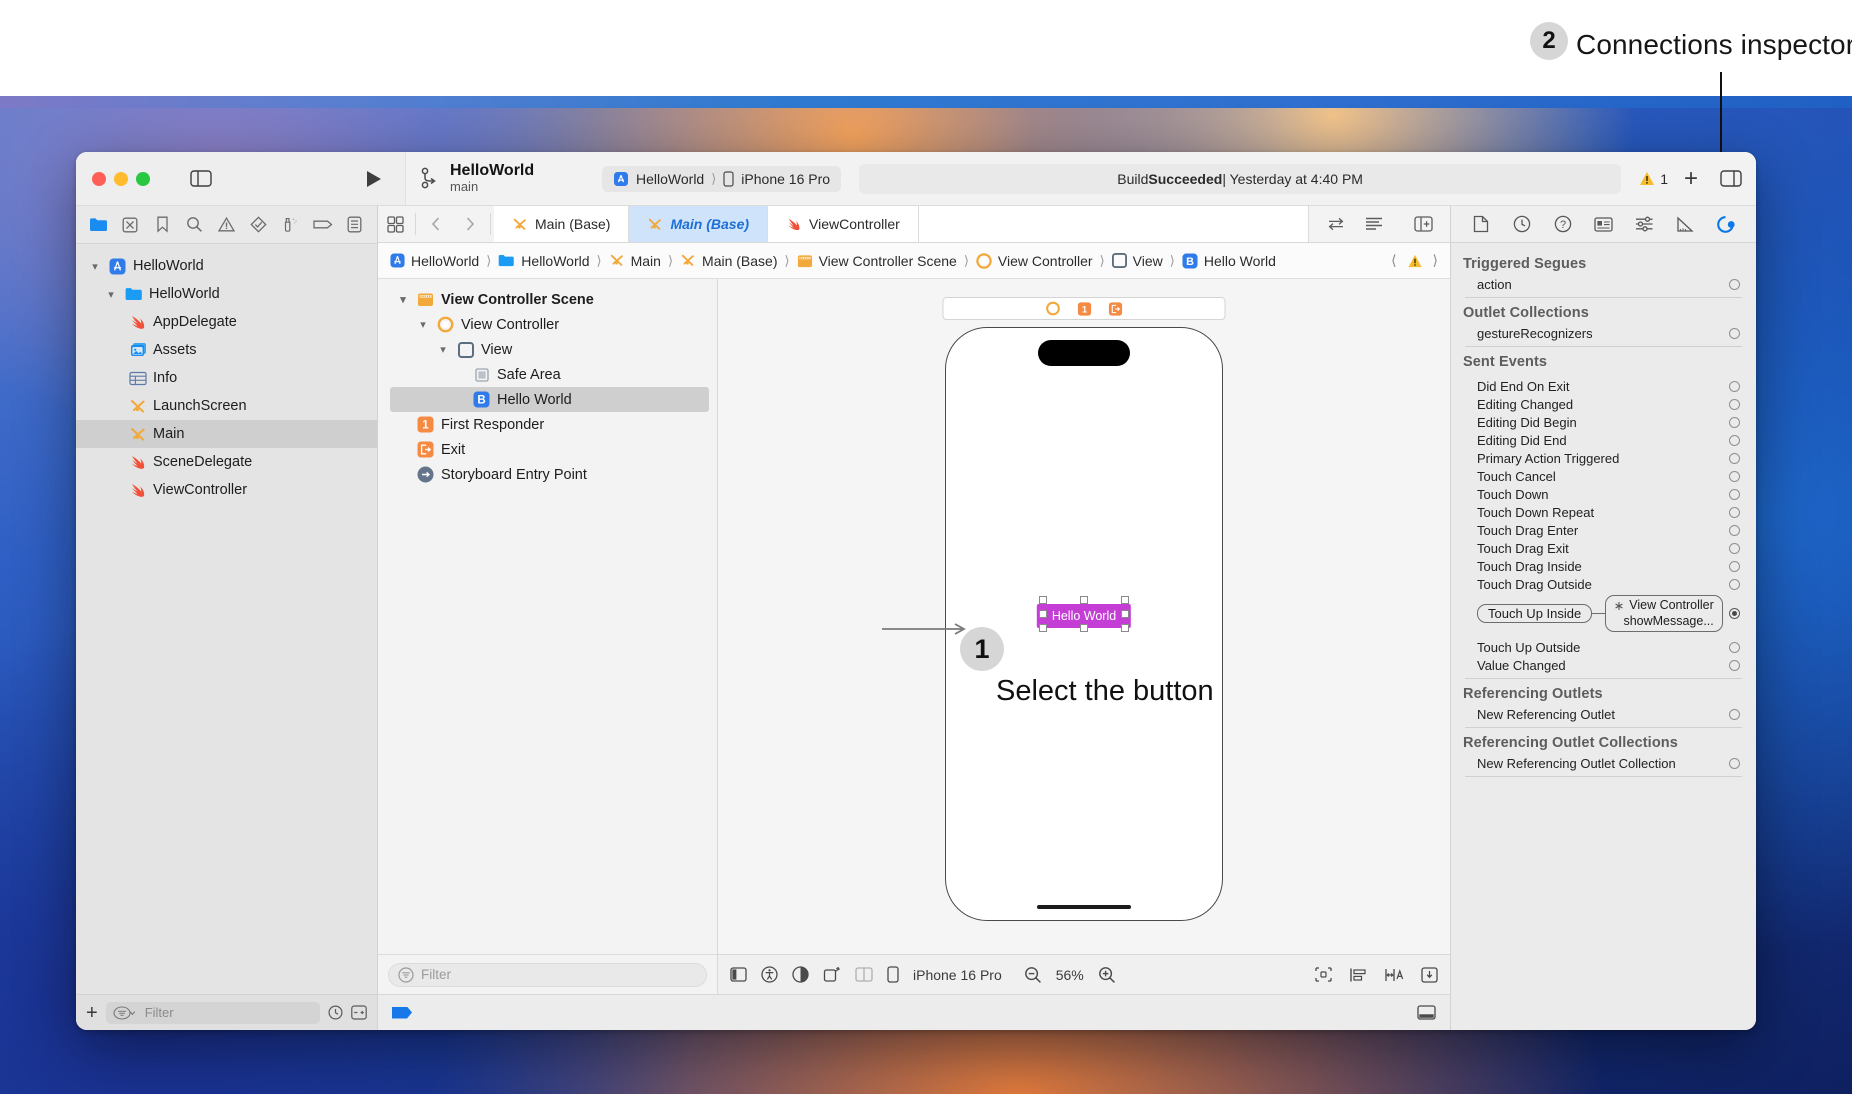 The width and height of the screenshot is (1852, 1094). What do you see at coordinates (1603, 566) in the screenshot?
I see `event-row-touch-drag-inside: Touch Drag Inside` at bounding box center [1603, 566].